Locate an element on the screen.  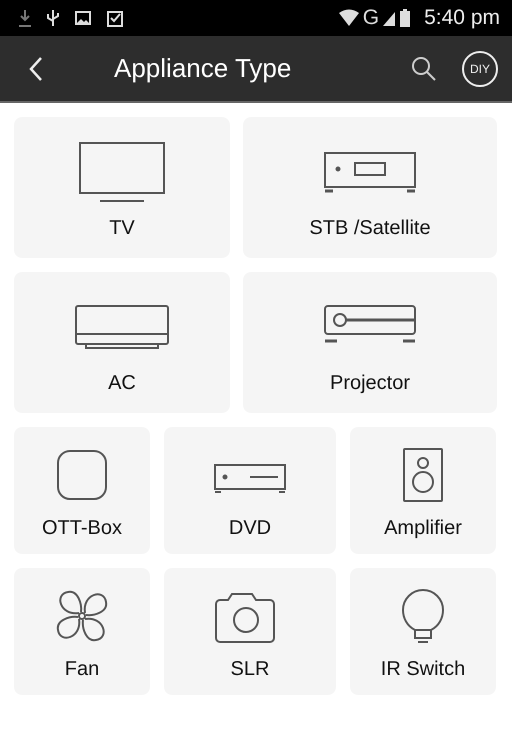
image-icon is located at coordinates (83, 18).